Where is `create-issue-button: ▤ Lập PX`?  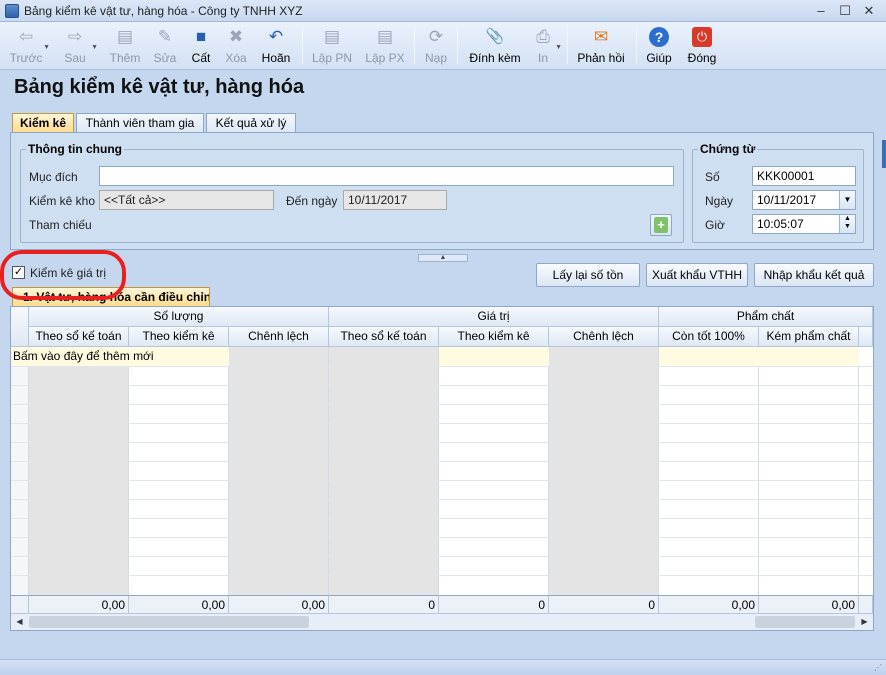 create-issue-button: ▤ Lập PX is located at coordinates (385, 46).